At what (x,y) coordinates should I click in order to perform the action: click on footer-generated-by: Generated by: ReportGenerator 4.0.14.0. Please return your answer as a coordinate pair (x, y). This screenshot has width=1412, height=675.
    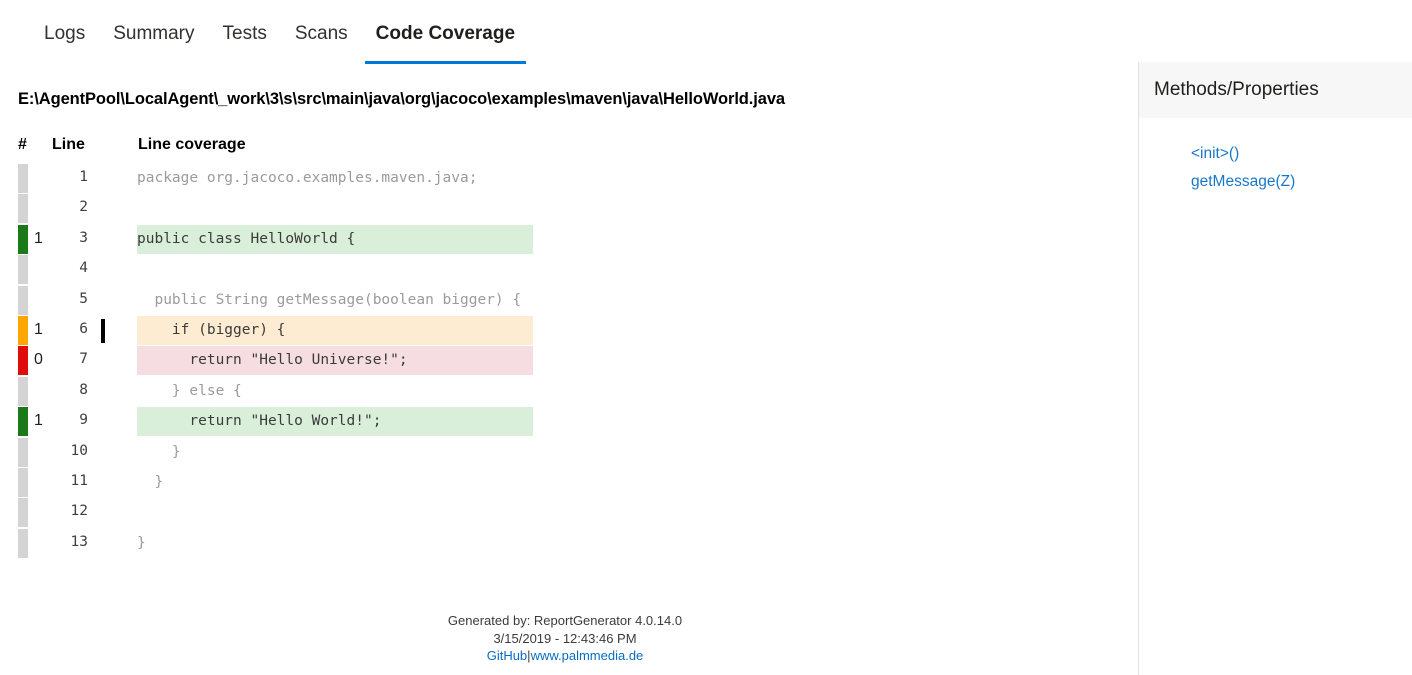
    Looking at the image, I should click on (565, 620).